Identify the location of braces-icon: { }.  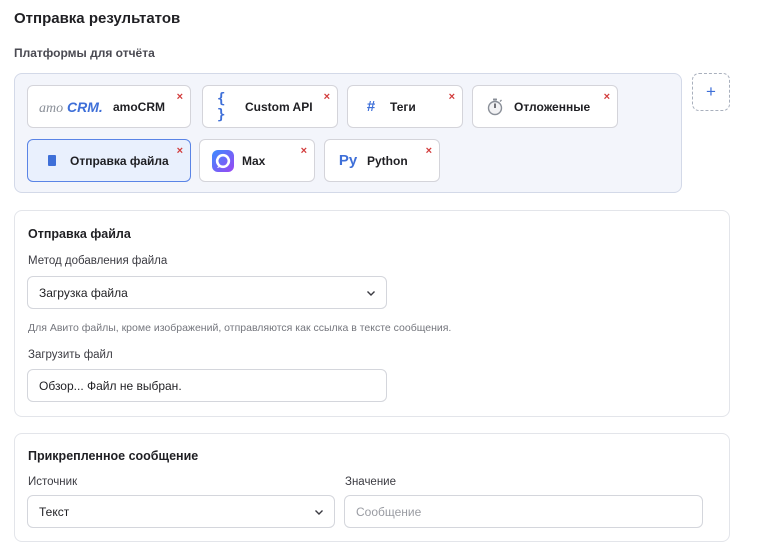
(221, 106).